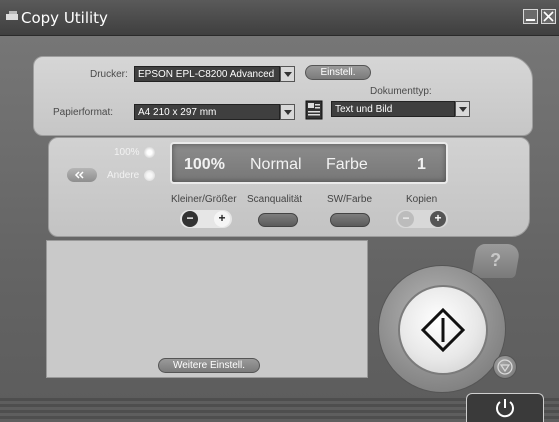  What do you see at coordinates (207, 112) in the screenshot?
I see `paper-format-select: A4 210 x 297 mm` at bounding box center [207, 112].